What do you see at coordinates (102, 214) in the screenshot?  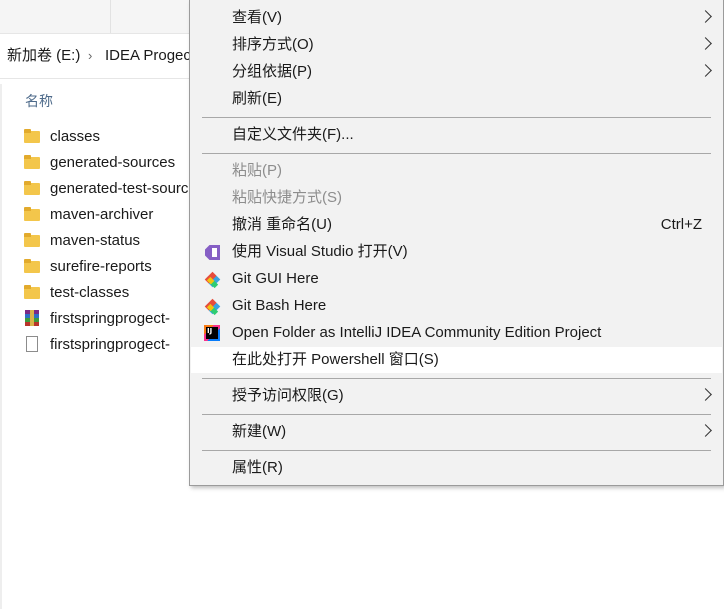 I see `file-name: maven-archiver` at bounding box center [102, 214].